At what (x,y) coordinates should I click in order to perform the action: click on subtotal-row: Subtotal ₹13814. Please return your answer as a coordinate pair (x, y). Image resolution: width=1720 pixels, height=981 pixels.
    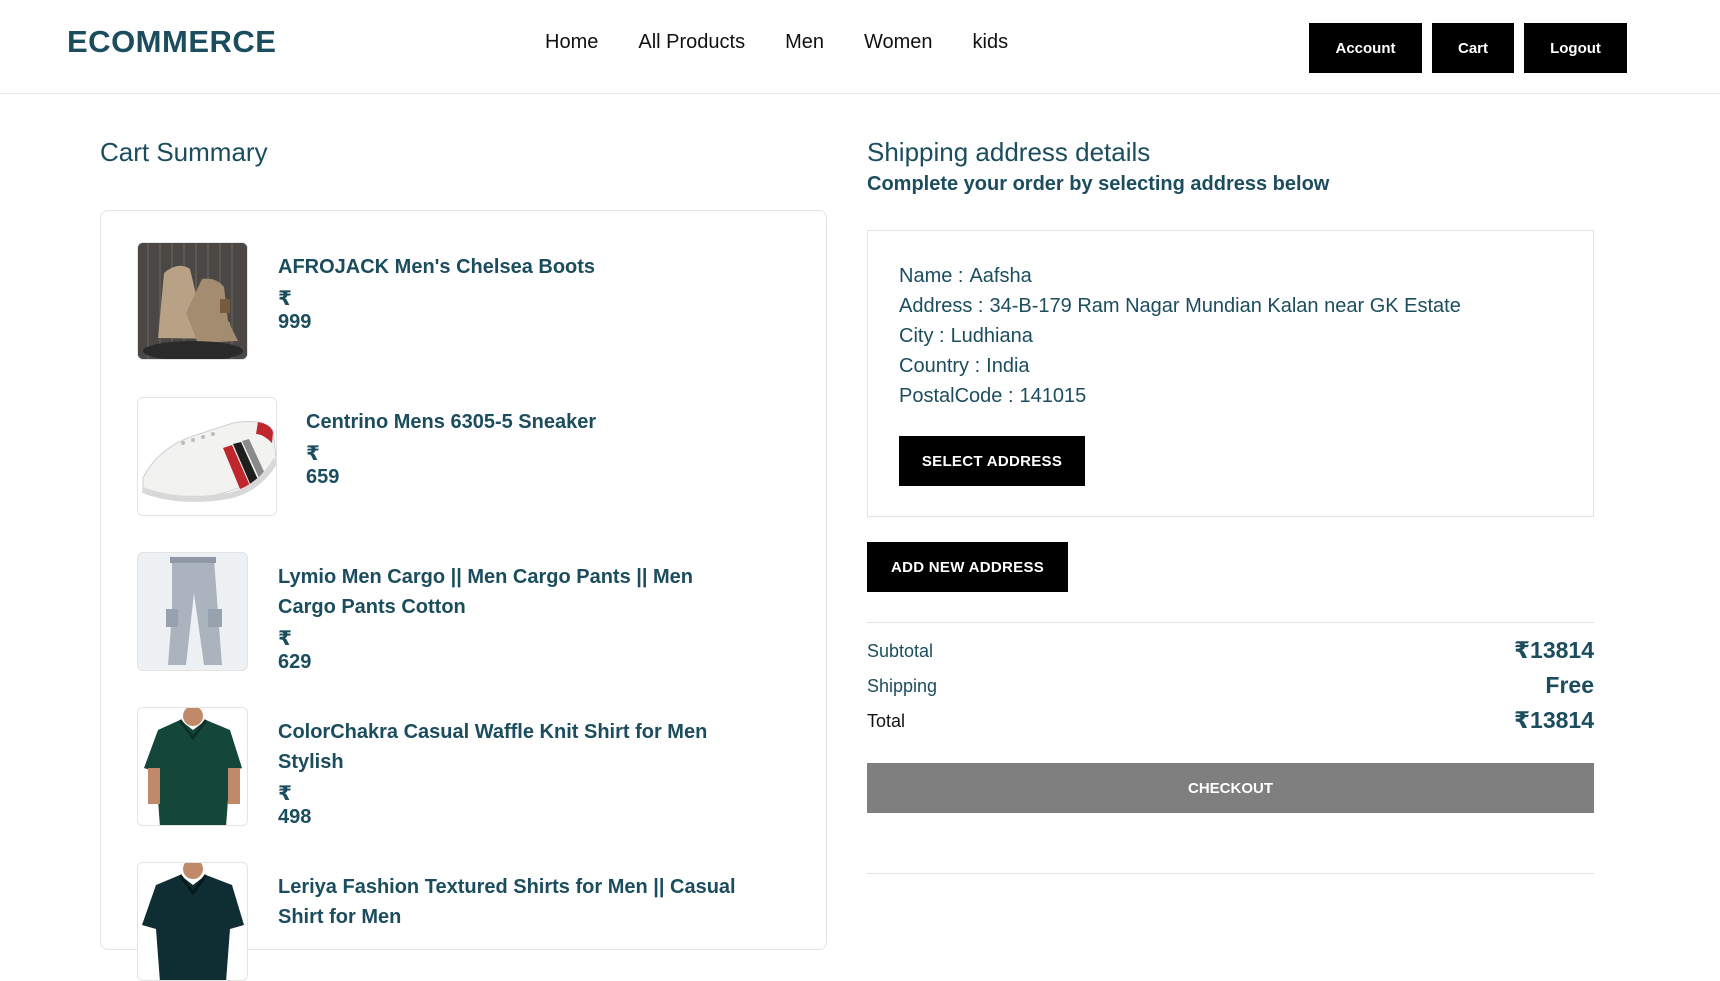
    Looking at the image, I should click on (1230, 652).